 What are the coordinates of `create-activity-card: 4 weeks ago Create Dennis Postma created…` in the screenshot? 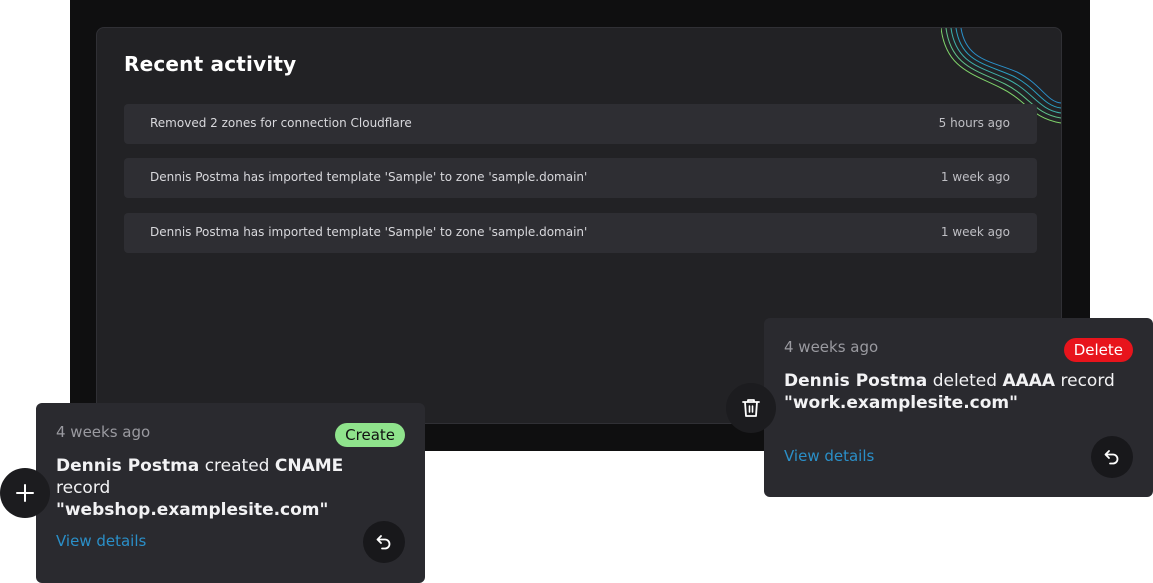 It's located at (230, 493).